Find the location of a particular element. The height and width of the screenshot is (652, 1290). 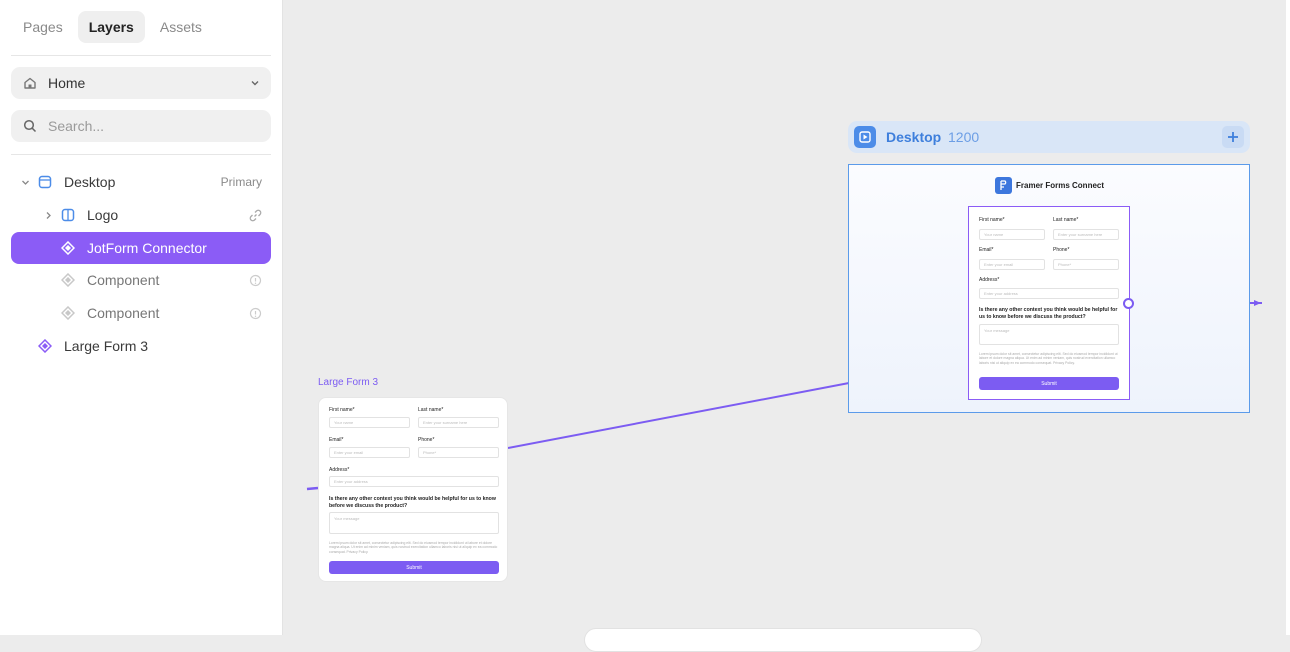

frame-width: 1200 is located at coordinates (964, 137).